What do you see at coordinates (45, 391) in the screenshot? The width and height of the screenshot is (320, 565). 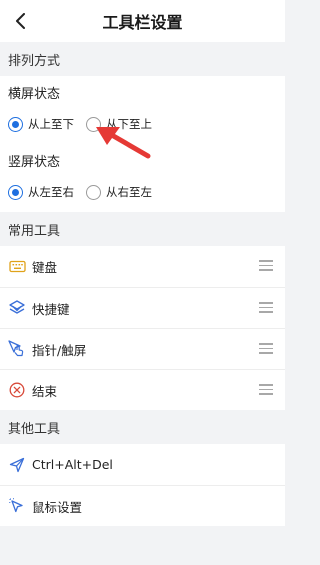 I see `tool-label: 结束` at bounding box center [45, 391].